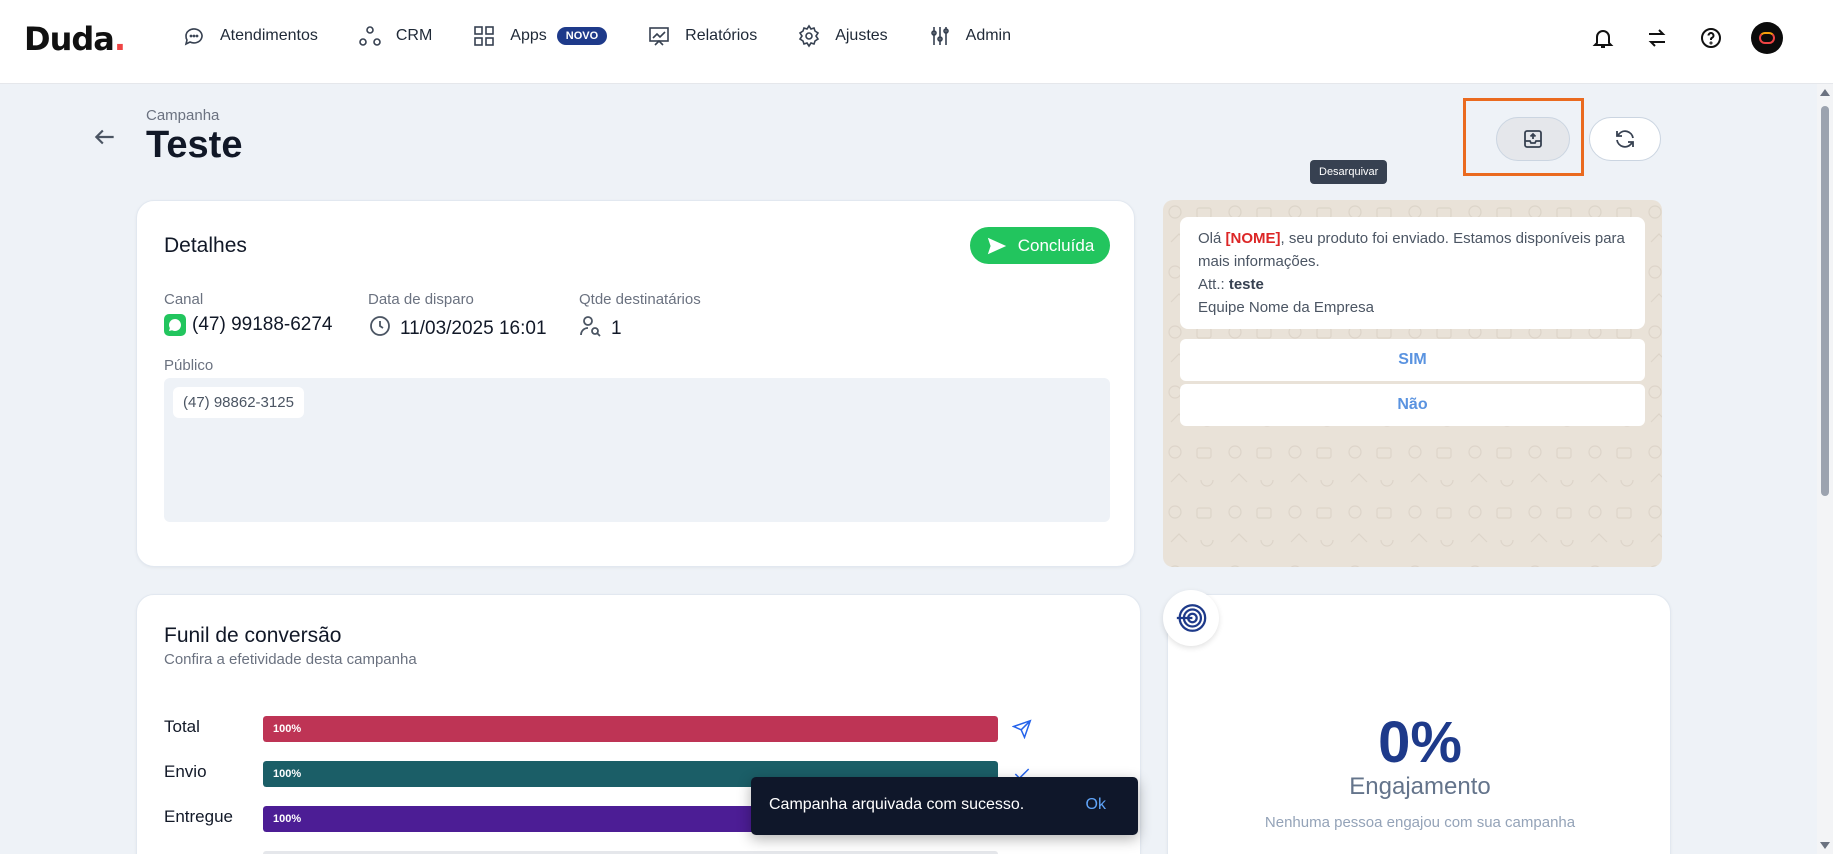 The width and height of the screenshot is (1833, 854). What do you see at coordinates (269, 35) in the screenshot?
I see `nav-label: Atendimentos` at bounding box center [269, 35].